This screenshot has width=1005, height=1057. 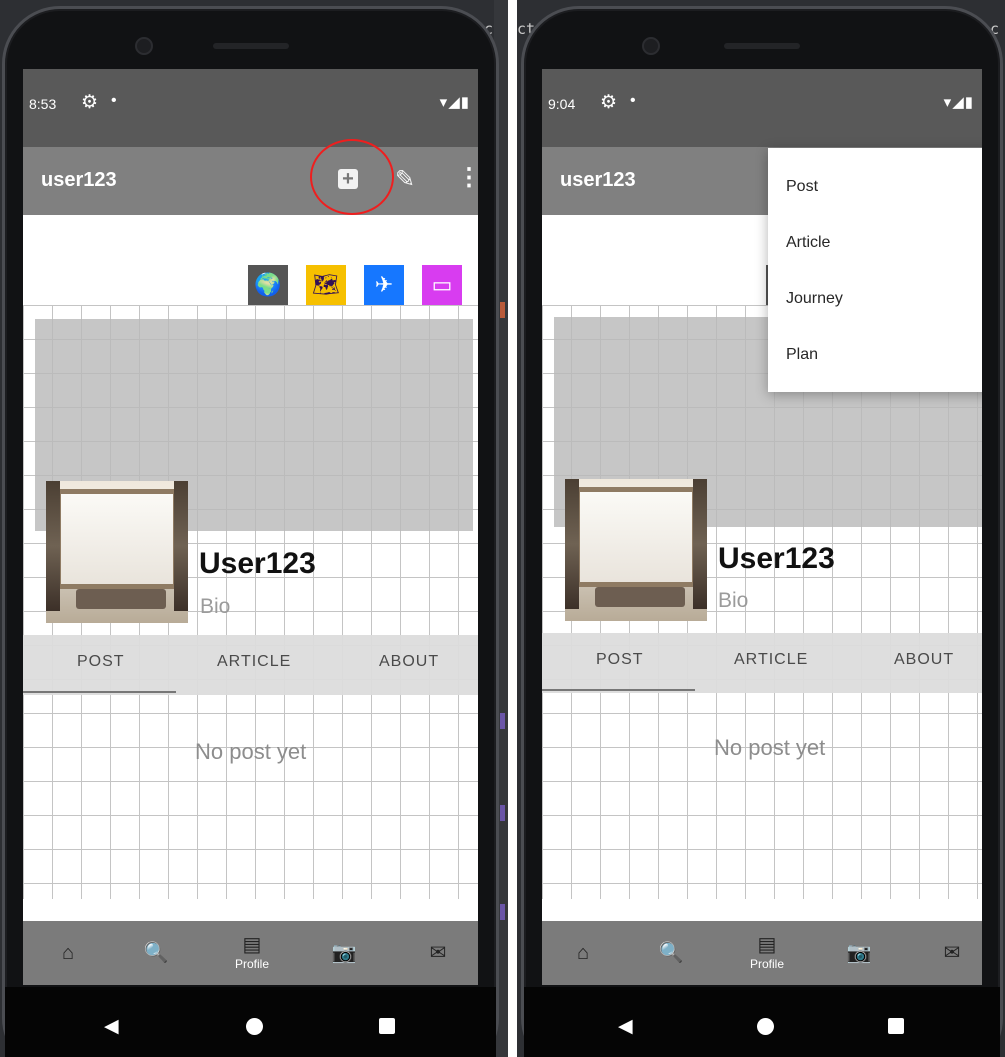 What do you see at coordinates (562, 104) in the screenshot?
I see `status-time: 9:04` at bounding box center [562, 104].